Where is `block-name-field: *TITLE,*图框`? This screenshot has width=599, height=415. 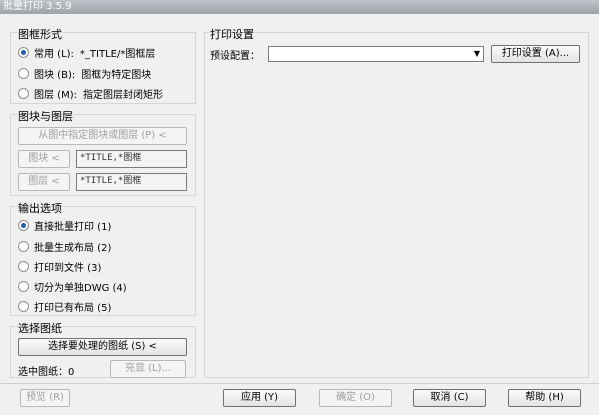
block-name-field: *TITLE,*图框 is located at coordinates (131, 159).